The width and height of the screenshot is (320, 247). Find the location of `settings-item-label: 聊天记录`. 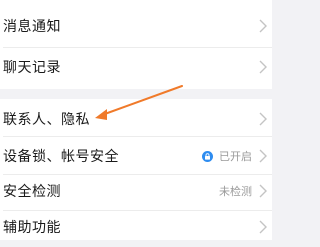

settings-item-label: 聊天记录 is located at coordinates (32, 68).